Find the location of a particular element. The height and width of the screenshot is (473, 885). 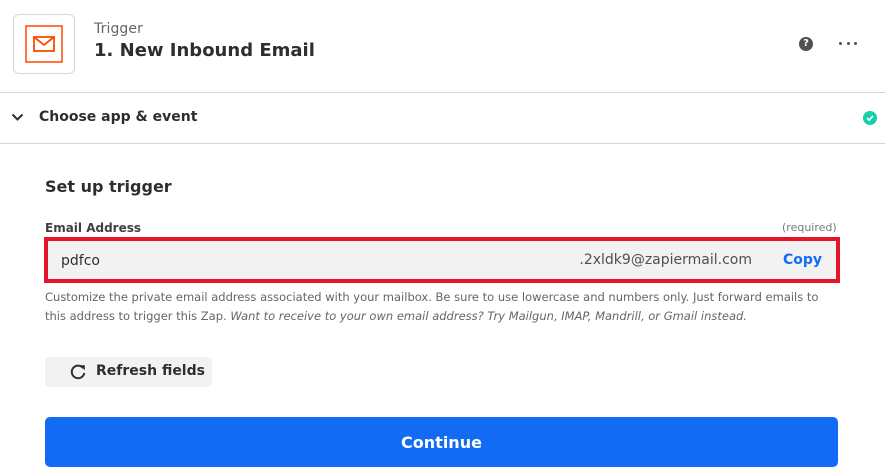

required-indicator: (required) is located at coordinates (809, 227).